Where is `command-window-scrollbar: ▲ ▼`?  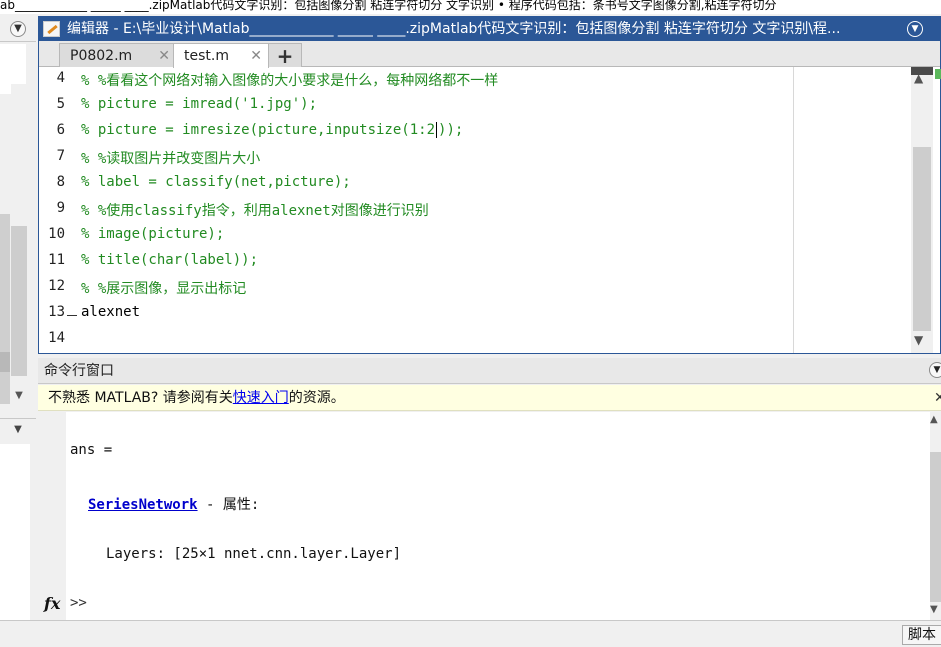 command-window-scrollbar: ▲ ▼ is located at coordinates (935, 516).